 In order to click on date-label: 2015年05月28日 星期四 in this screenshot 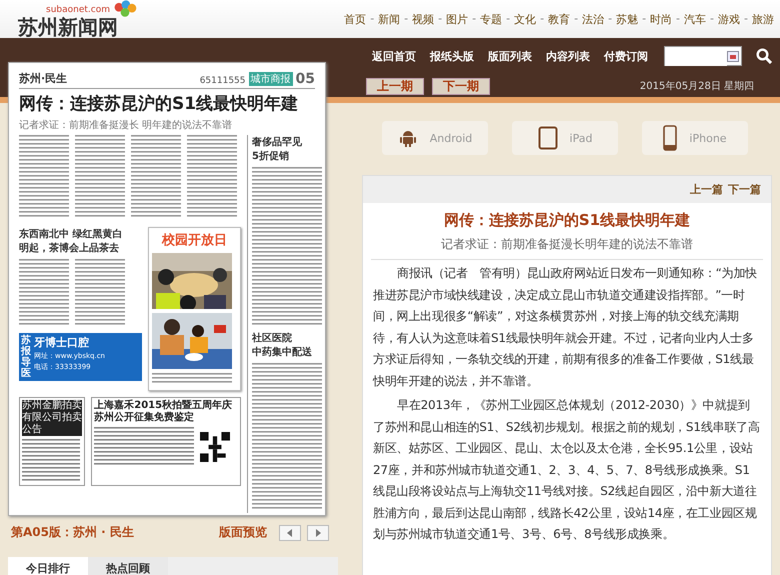, I will do `click(697, 86)`.